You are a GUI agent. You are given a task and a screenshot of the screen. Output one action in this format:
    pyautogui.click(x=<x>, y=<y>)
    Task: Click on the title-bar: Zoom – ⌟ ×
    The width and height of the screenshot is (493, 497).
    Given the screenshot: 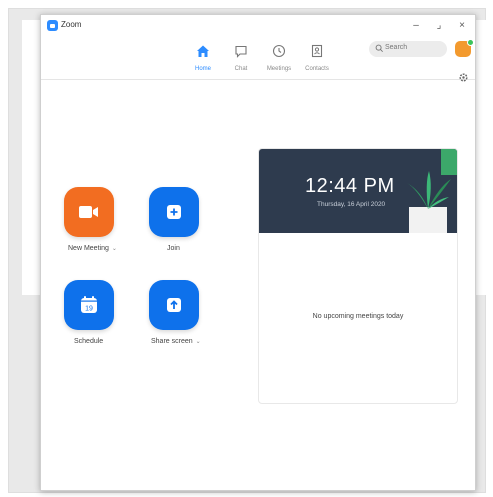 What is the action you would take?
    pyautogui.click(x=258, y=26)
    